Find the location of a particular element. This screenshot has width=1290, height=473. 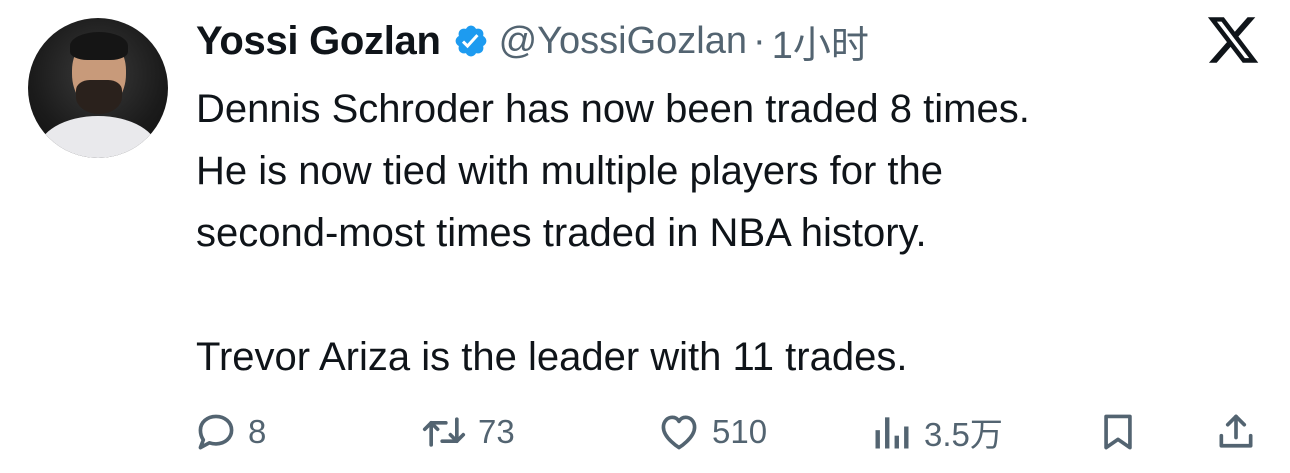

author-display-name: Yossi Gozlan is located at coordinates (318, 41).